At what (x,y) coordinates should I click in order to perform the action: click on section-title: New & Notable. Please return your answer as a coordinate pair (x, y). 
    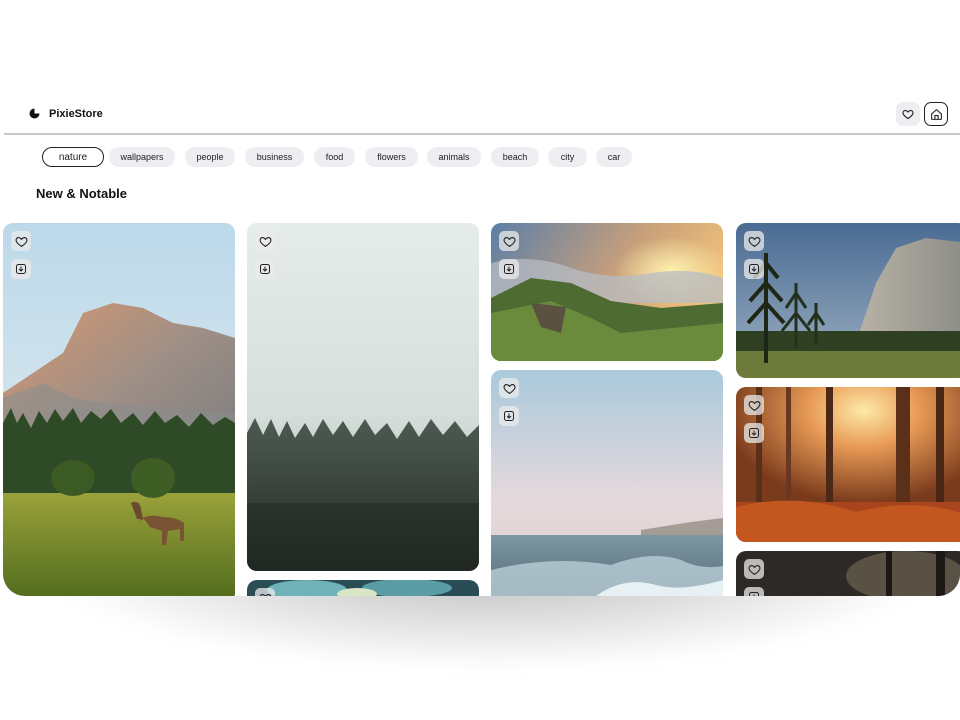
    Looking at the image, I should click on (82, 193).